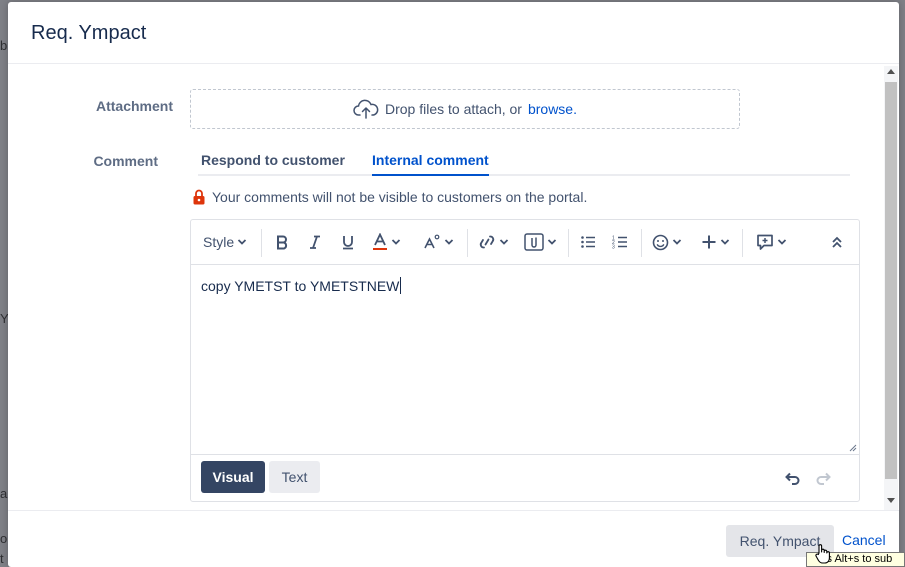  I want to click on background-text: a, so click(4, 493).